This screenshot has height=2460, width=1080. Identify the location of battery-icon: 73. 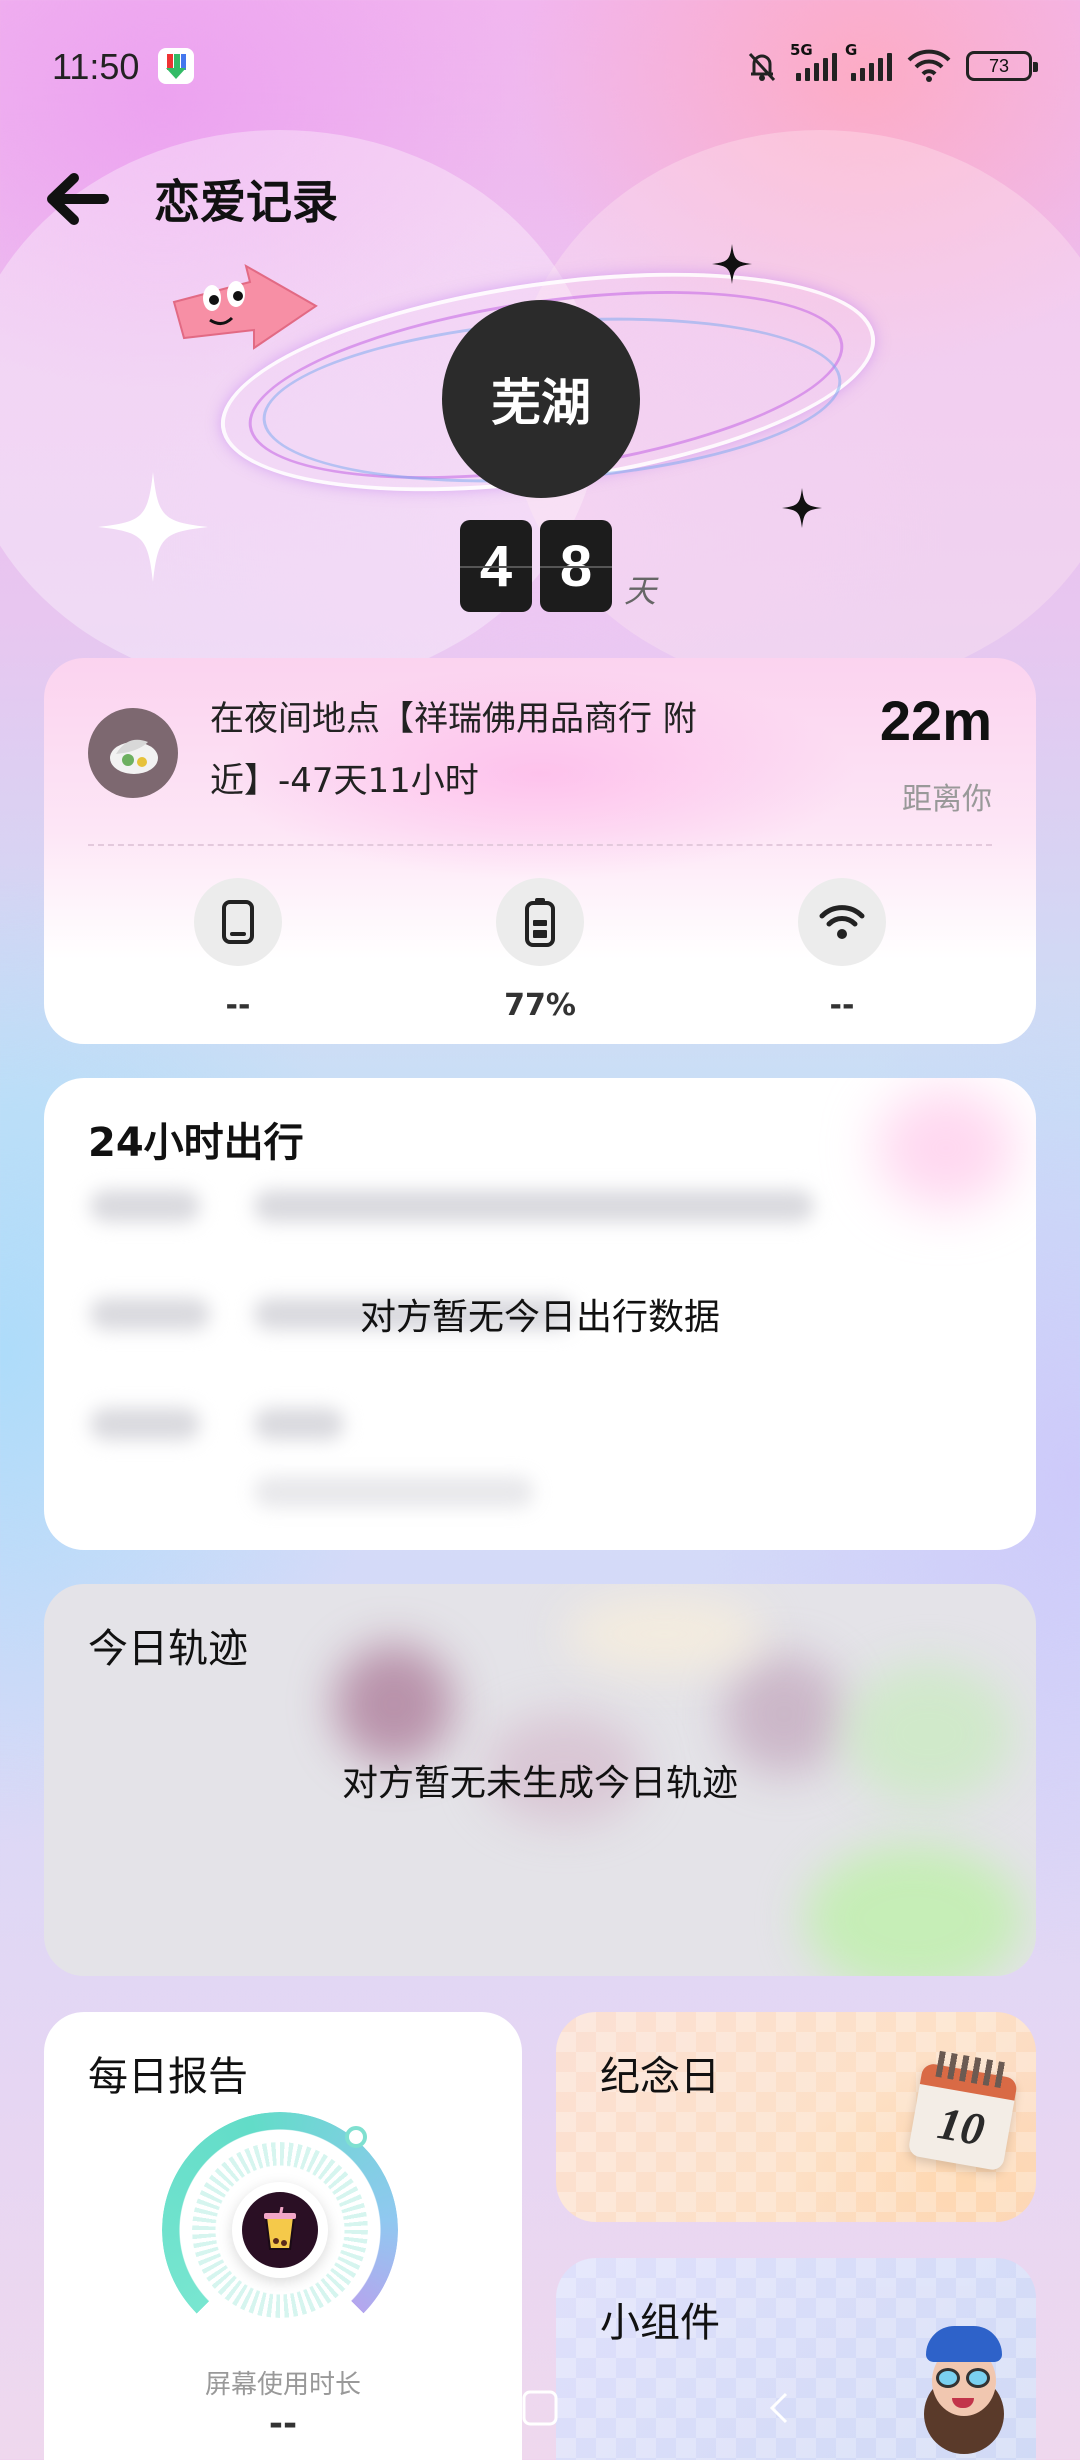
(1002, 66).